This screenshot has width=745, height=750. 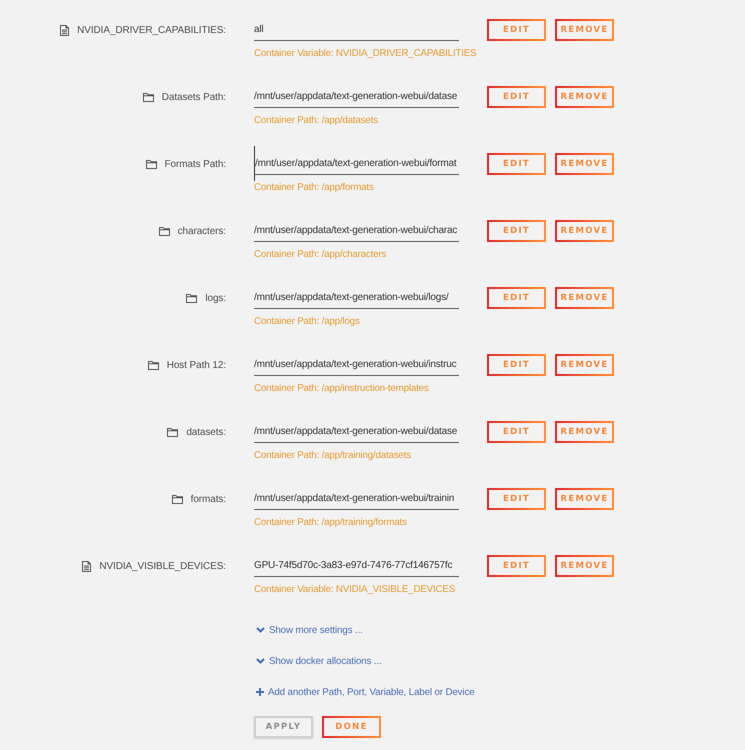 What do you see at coordinates (351, 727) in the screenshot?
I see `done-button: DONE` at bounding box center [351, 727].